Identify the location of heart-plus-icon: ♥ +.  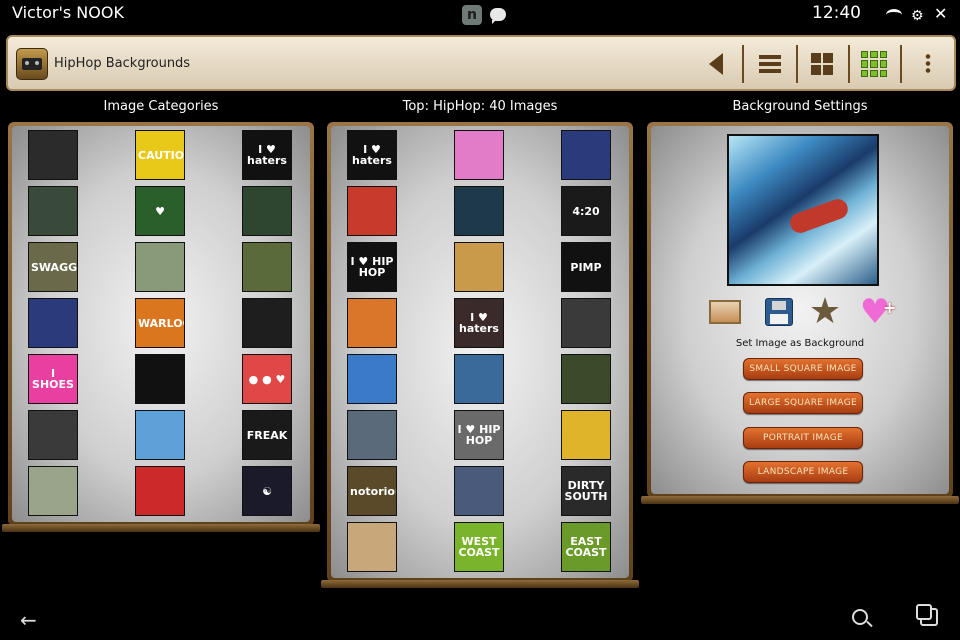
(878, 312).